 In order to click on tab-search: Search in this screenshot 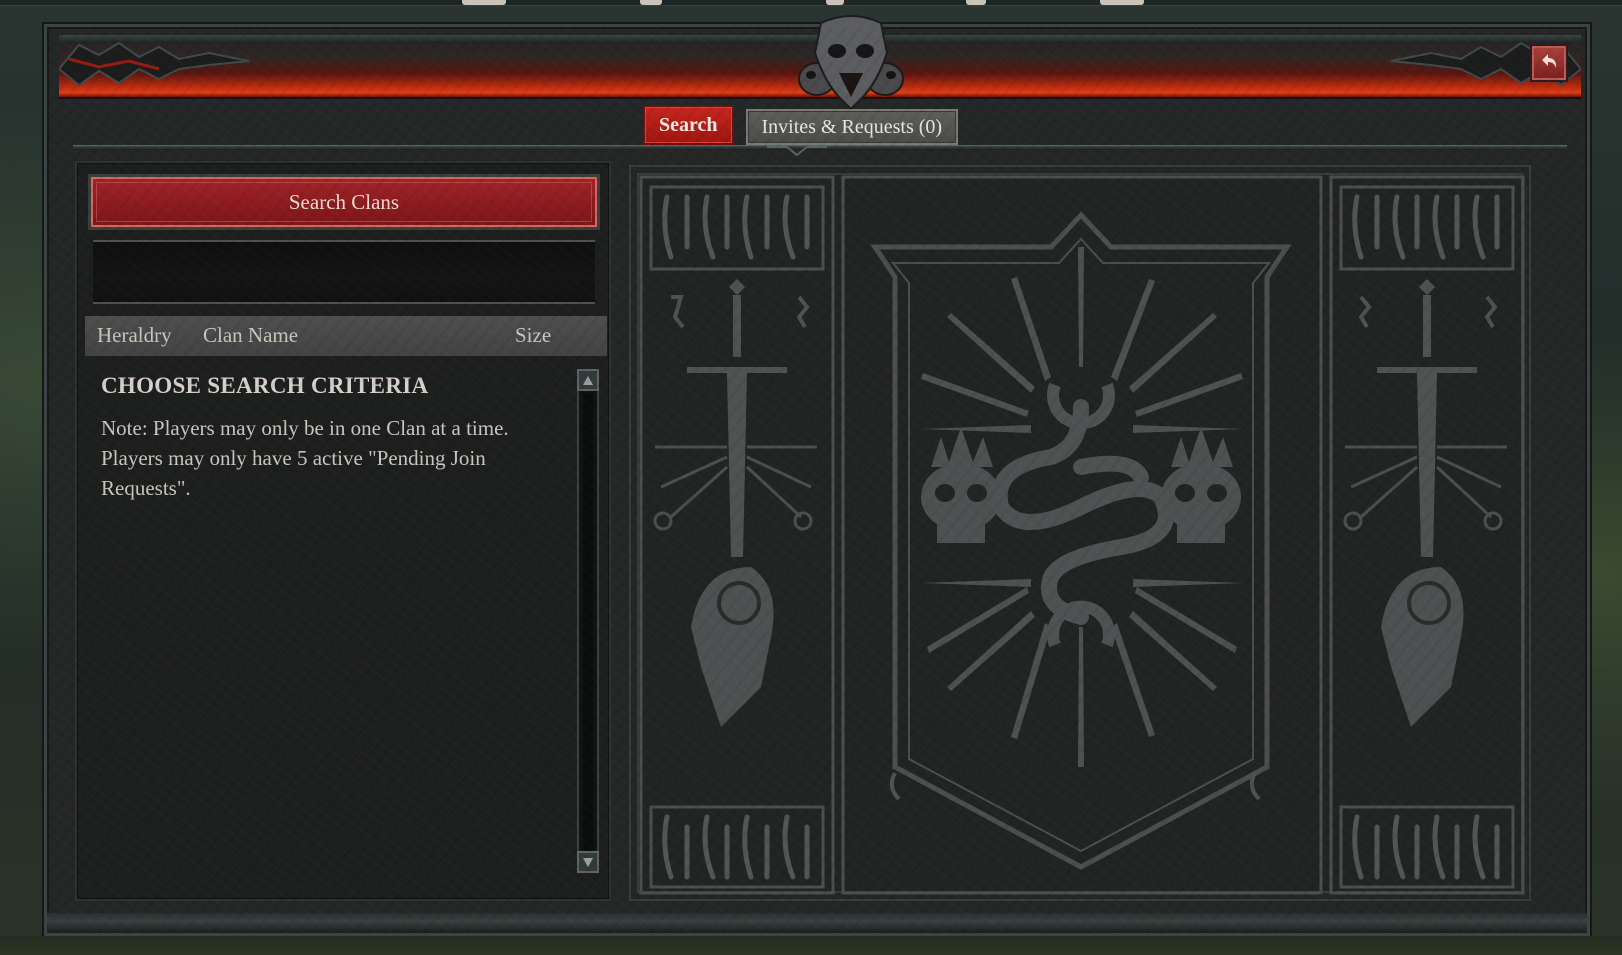, I will do `click(688, 125)`.